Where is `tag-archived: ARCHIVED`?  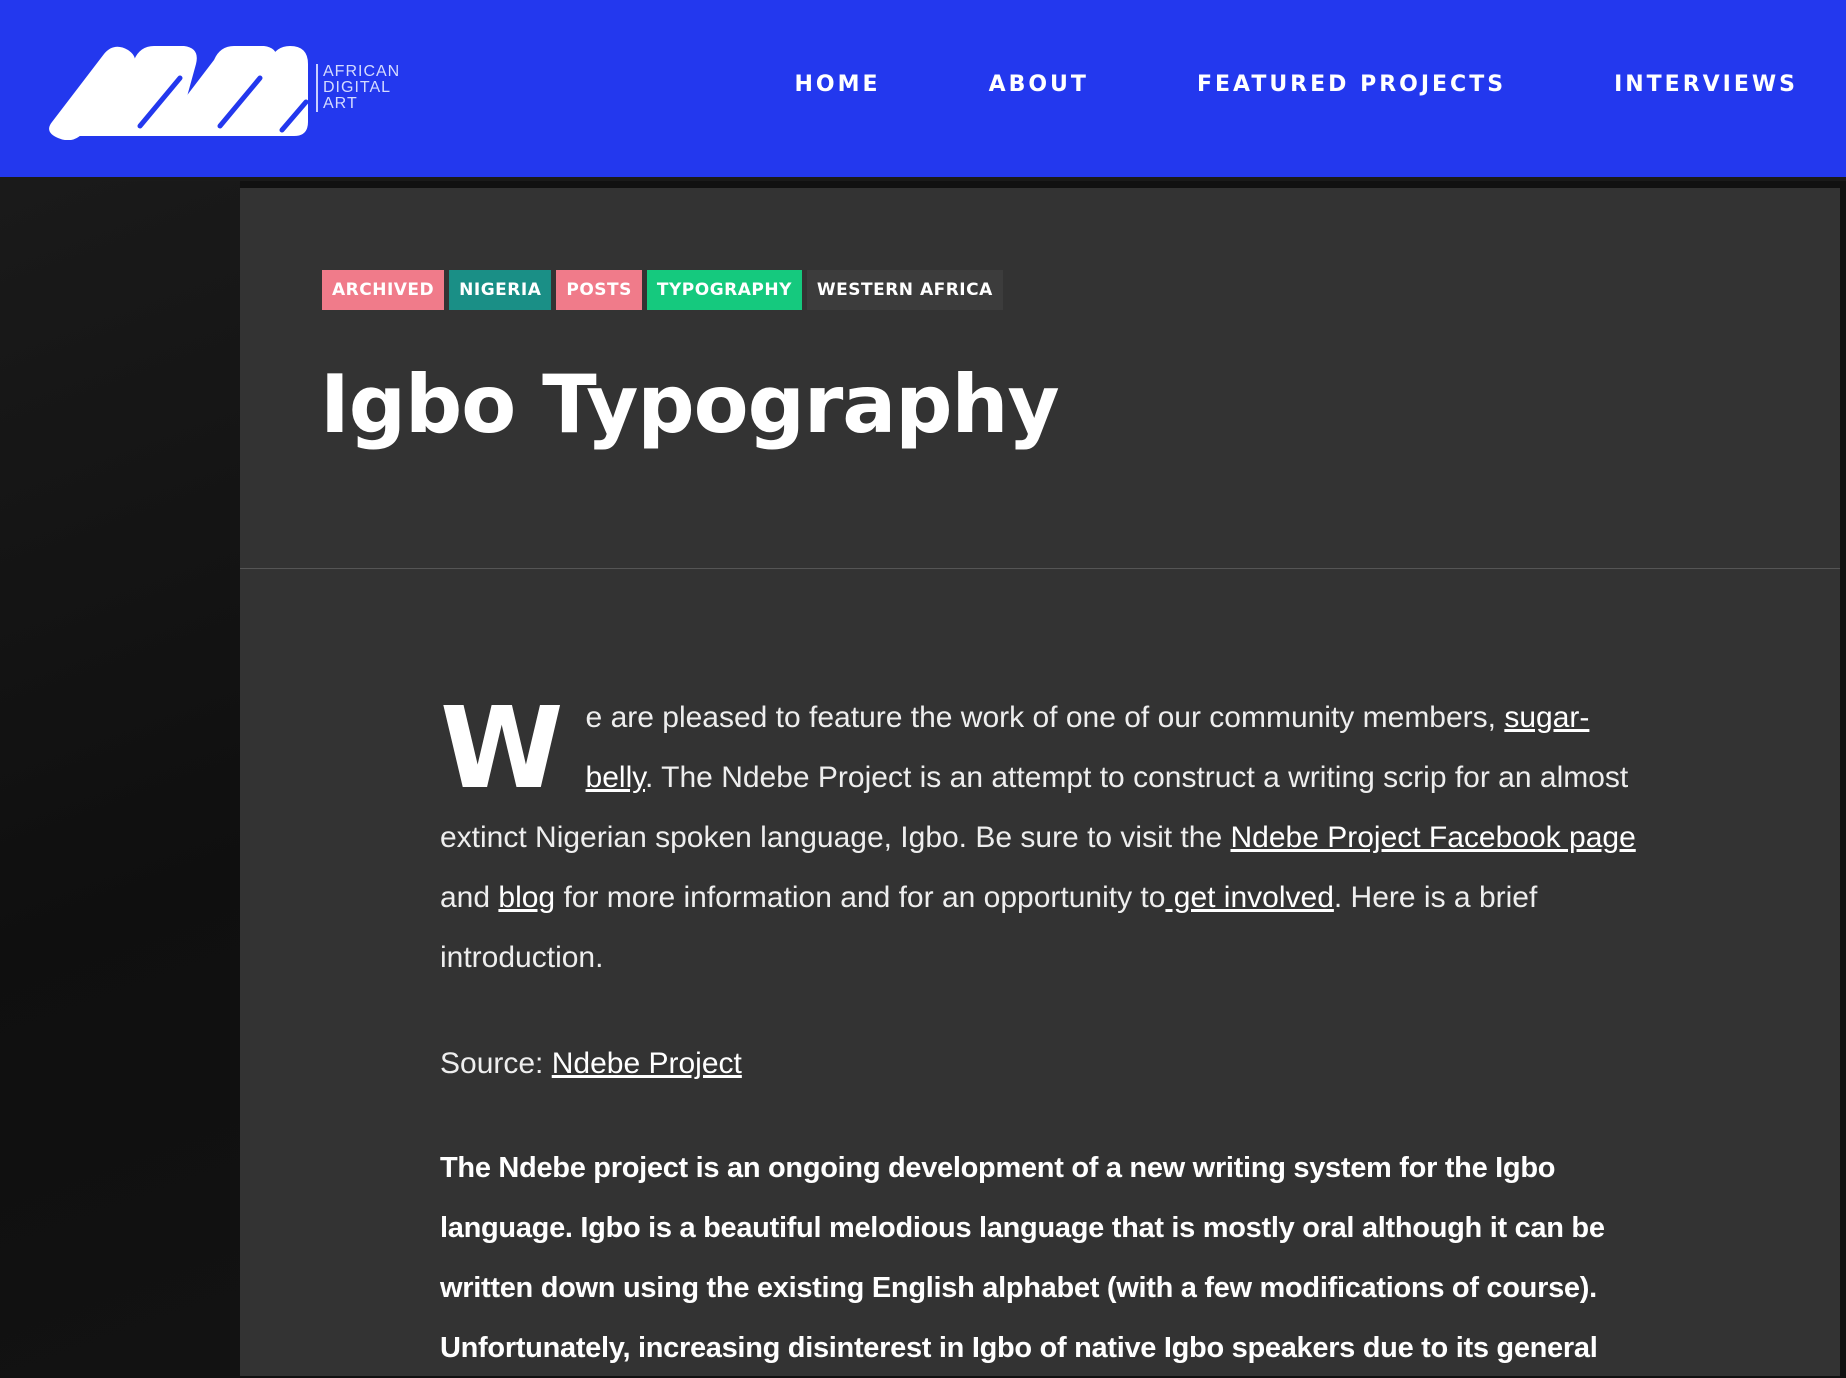 tag-archived: ARCHIVED is located at coordinates (383, 290).